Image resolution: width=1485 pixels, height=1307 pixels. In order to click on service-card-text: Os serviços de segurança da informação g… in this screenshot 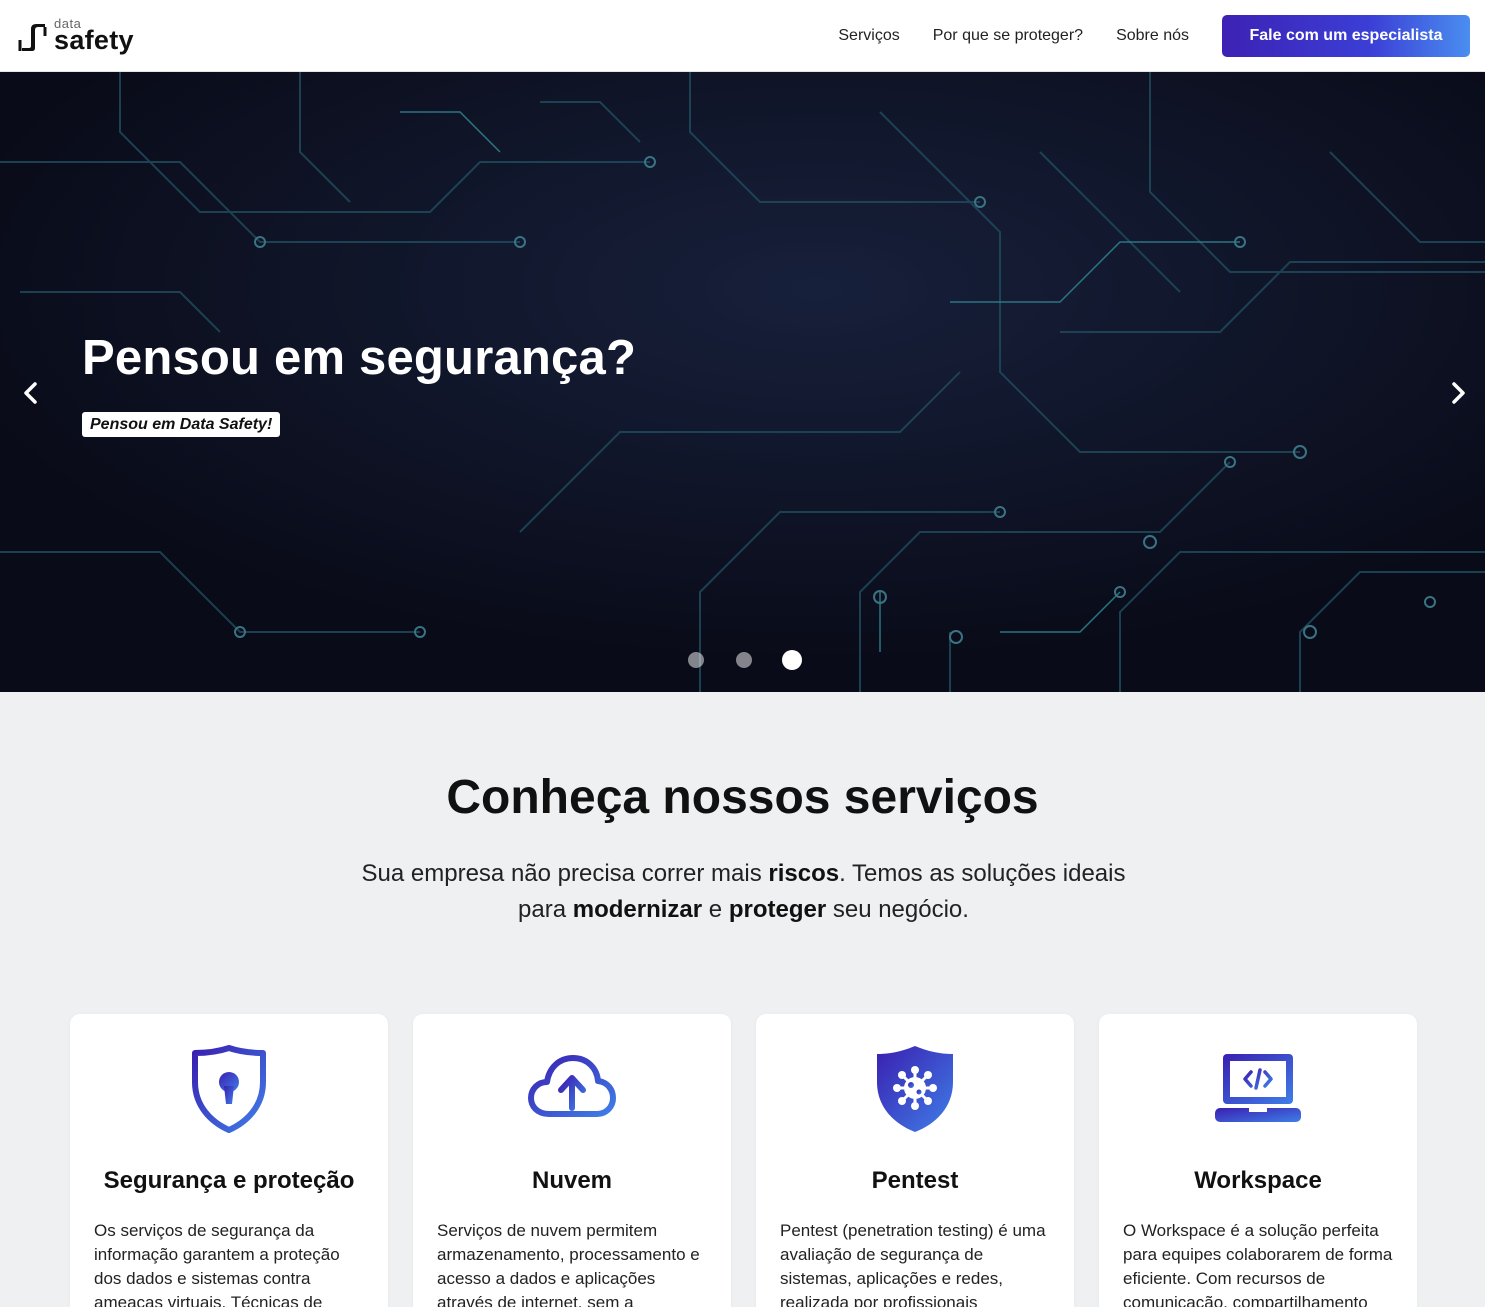, I will do `click(217, 1264)`.